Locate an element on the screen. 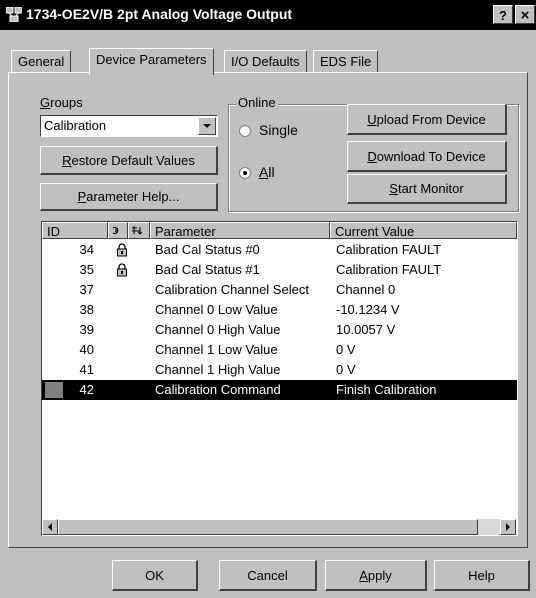  row-parameter: Channel 0 High Value is located at coordinates (218, 329).